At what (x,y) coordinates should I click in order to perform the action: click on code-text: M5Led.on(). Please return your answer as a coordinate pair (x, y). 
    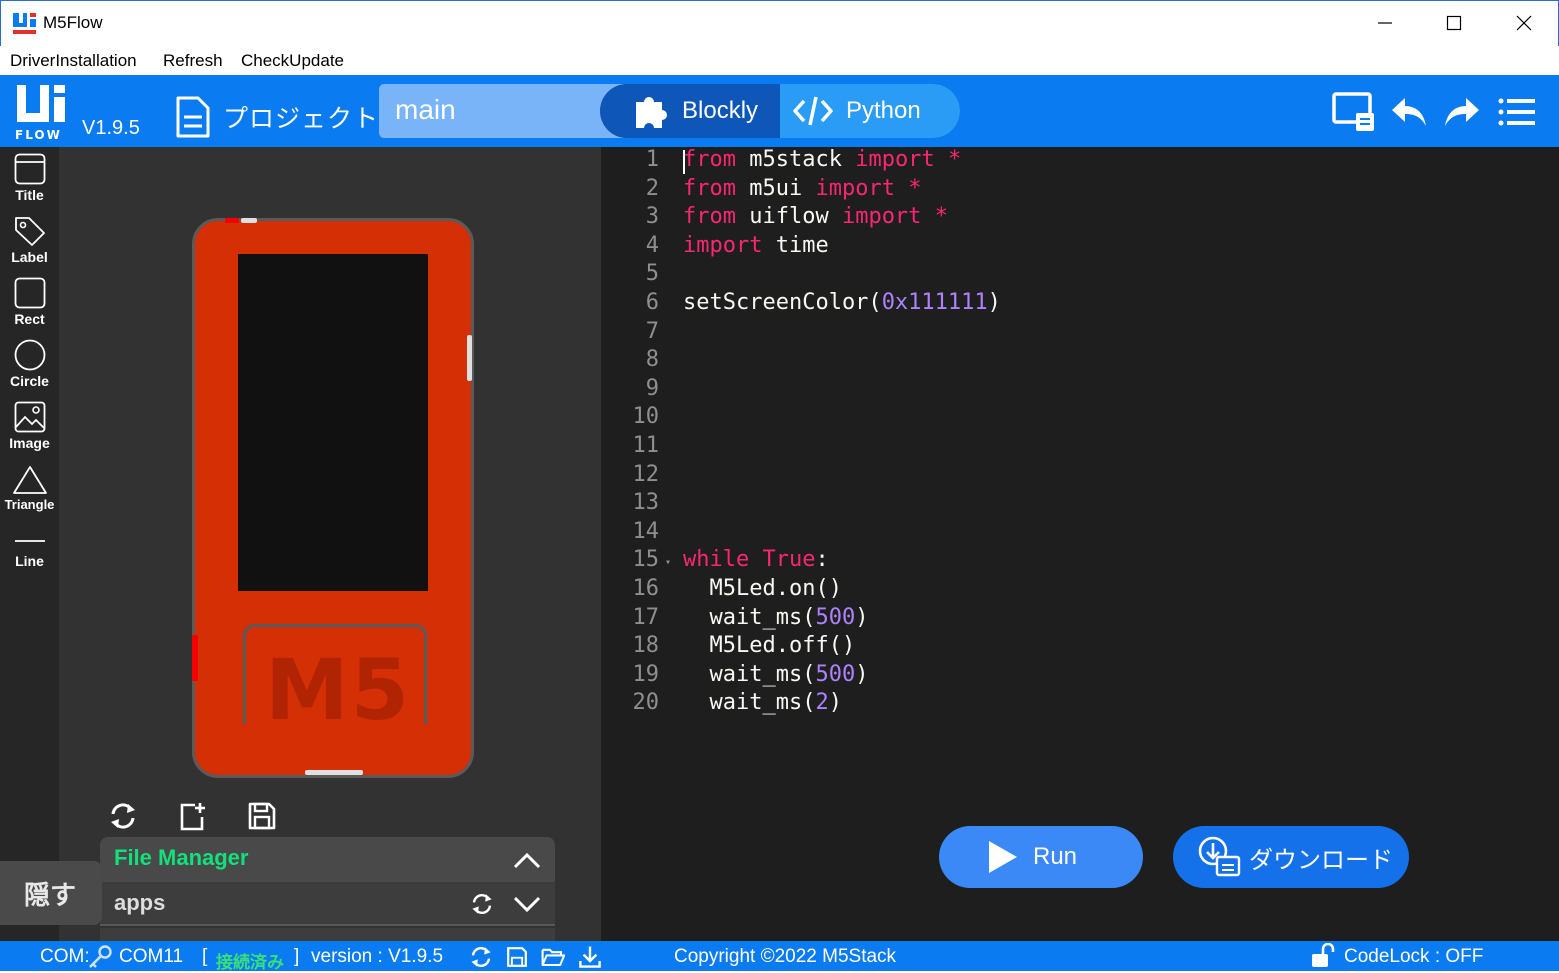
    Looking at the image, I should click on (762, 588).